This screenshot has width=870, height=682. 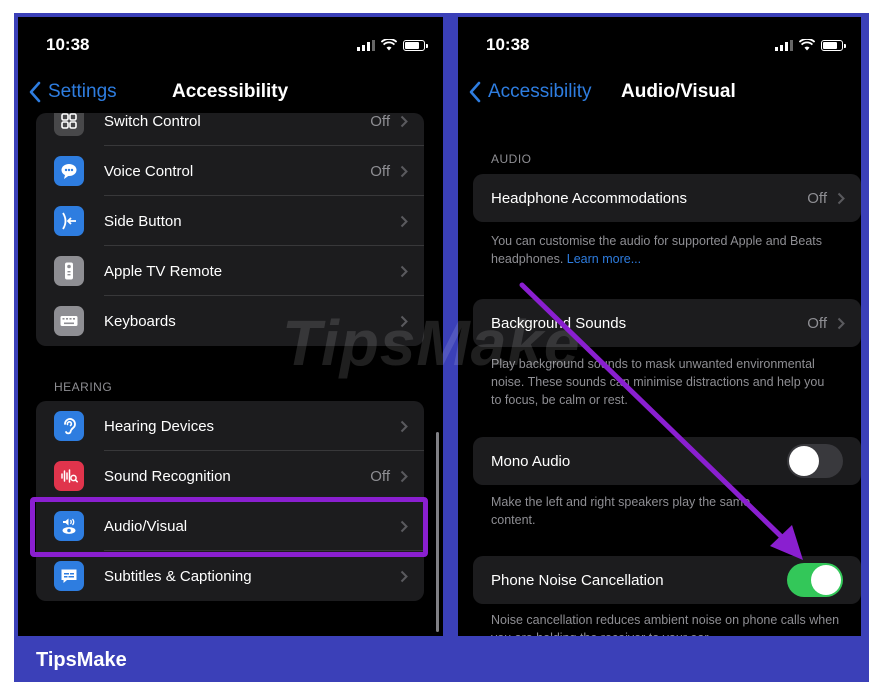 I want to click on mono-audio-toggle, so click(x=815, y=461).